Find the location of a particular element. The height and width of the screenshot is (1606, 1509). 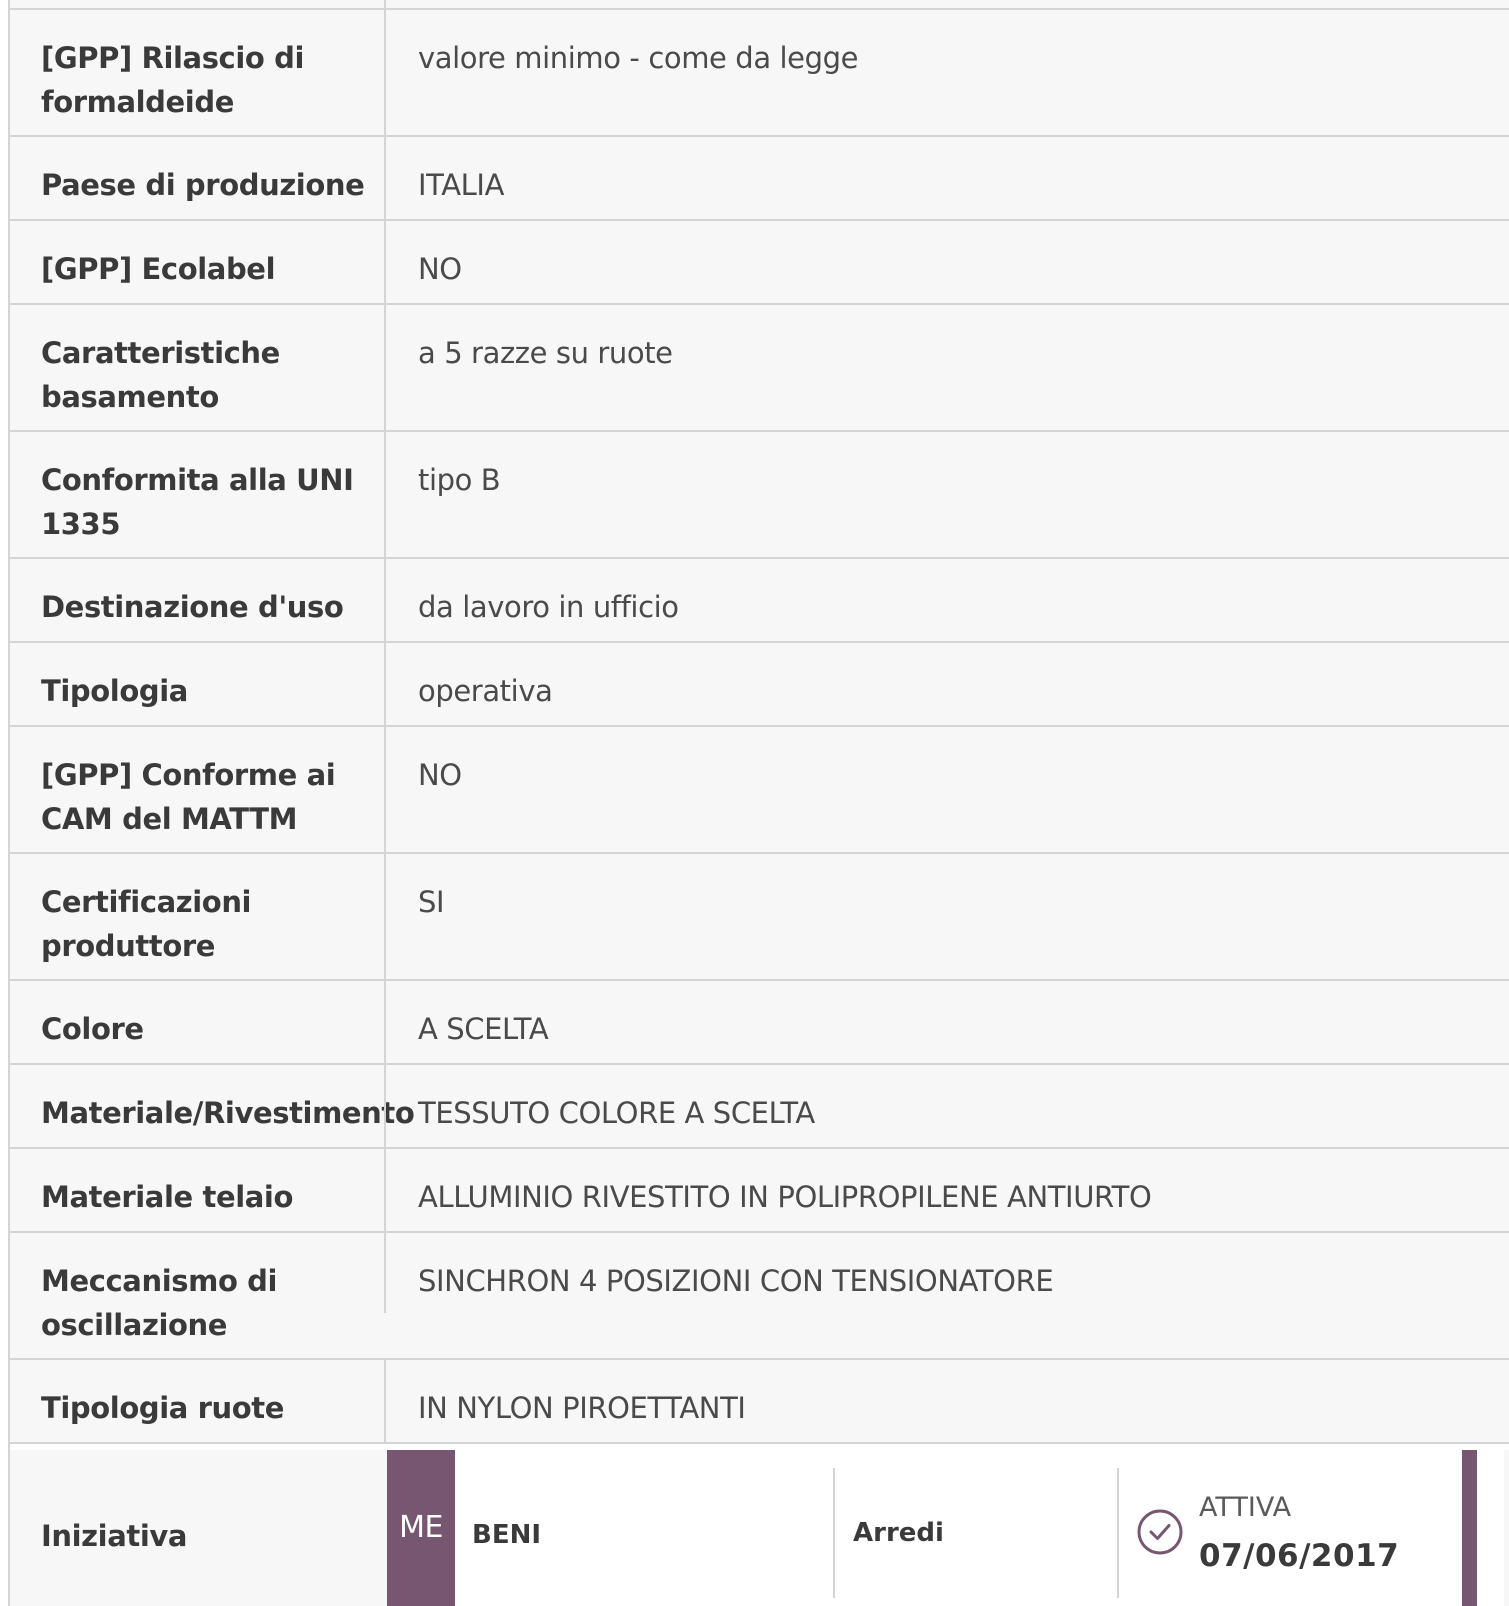

check-circle-icon is located at coordinates (1160, 1532).